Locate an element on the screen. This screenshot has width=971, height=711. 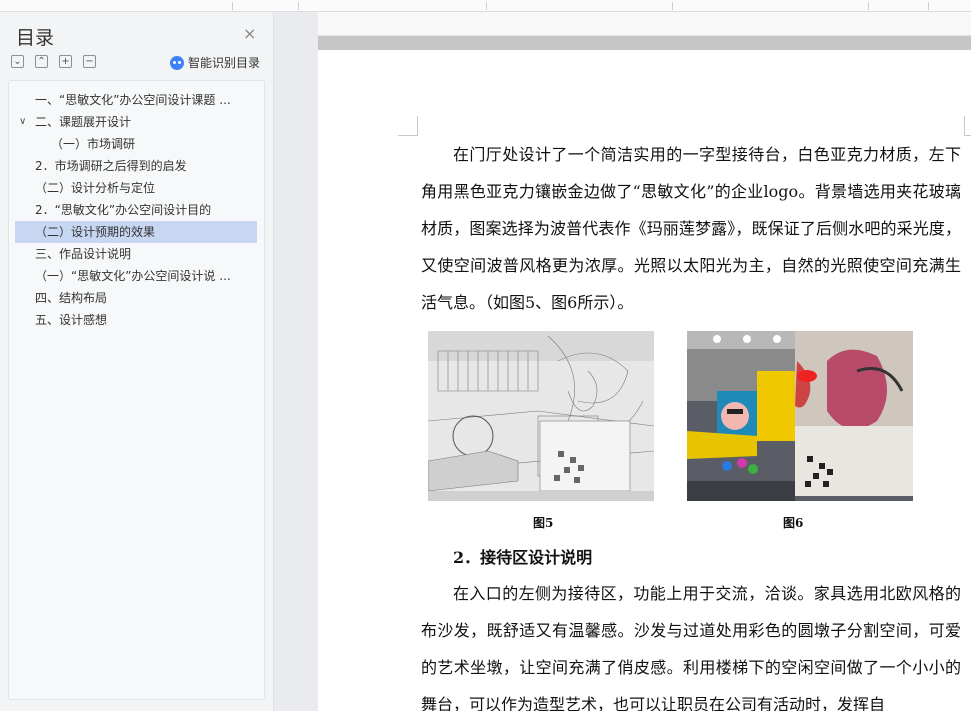
toc-item: 五、设计感想 is located at coordinates (136, 320).